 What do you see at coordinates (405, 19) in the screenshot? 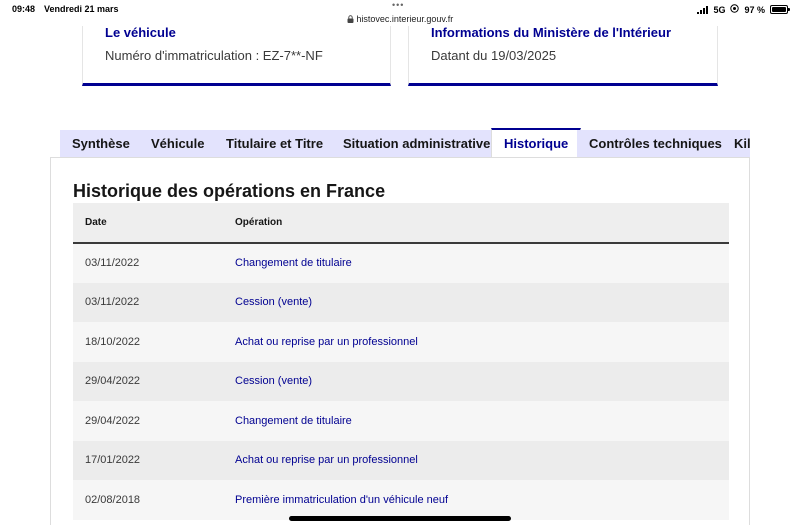
I see `url-text: histovec.interieur.gouv.fr` at bounding box center [405, 19].